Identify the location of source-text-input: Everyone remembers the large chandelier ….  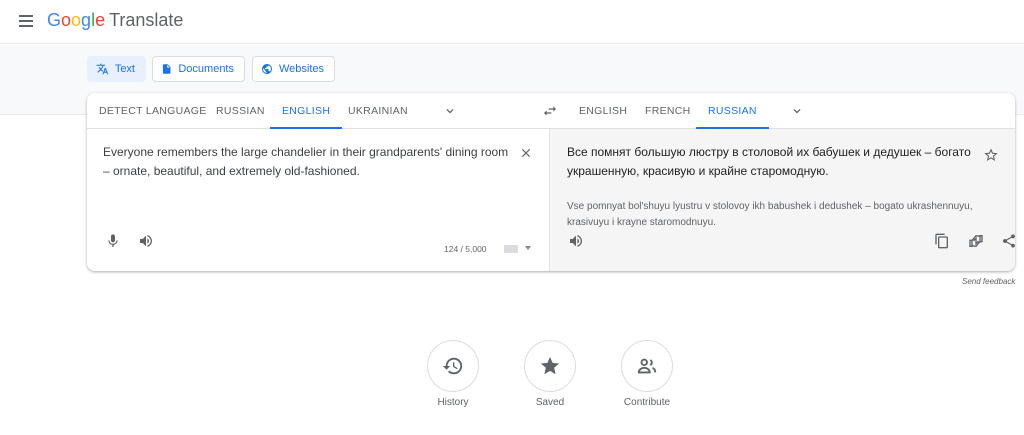
(308, 162).